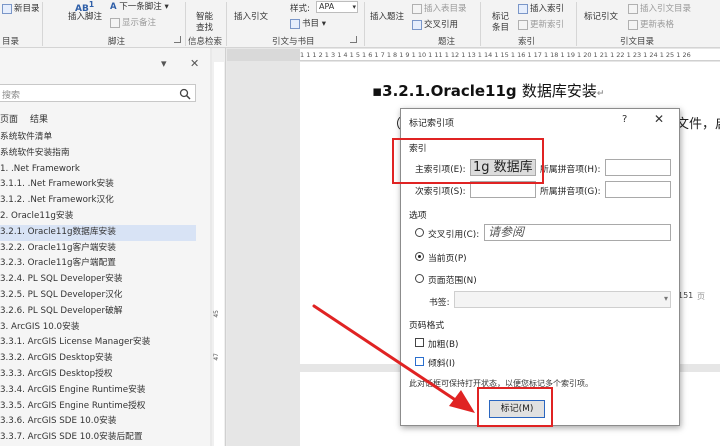  I want to click on insert-index-button: 插入索引, so click(541, 8).